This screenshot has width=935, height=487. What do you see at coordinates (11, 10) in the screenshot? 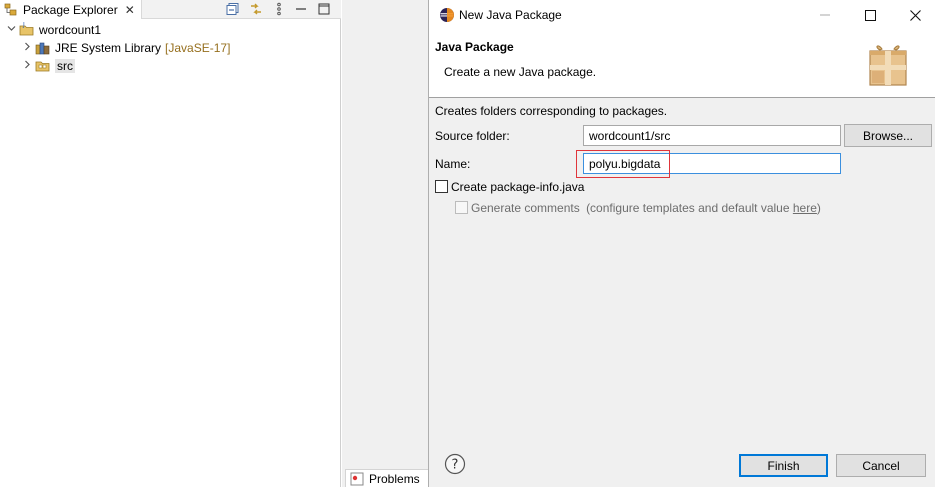
I see `package-explorer-icon` at bounding box center [11, 10].